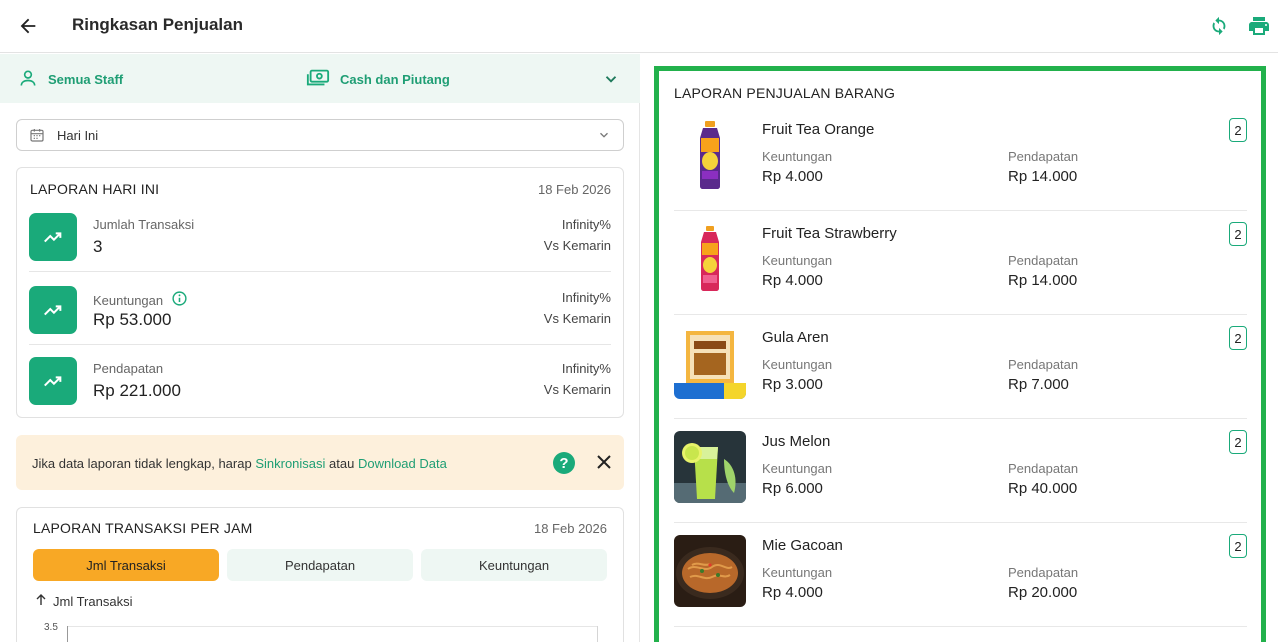 The height and width of the screenshot is (642, 1278). What do you see at coordinates (28, 79) in the screenshot?
I see `person-icon` at bounding box center [28, 79].